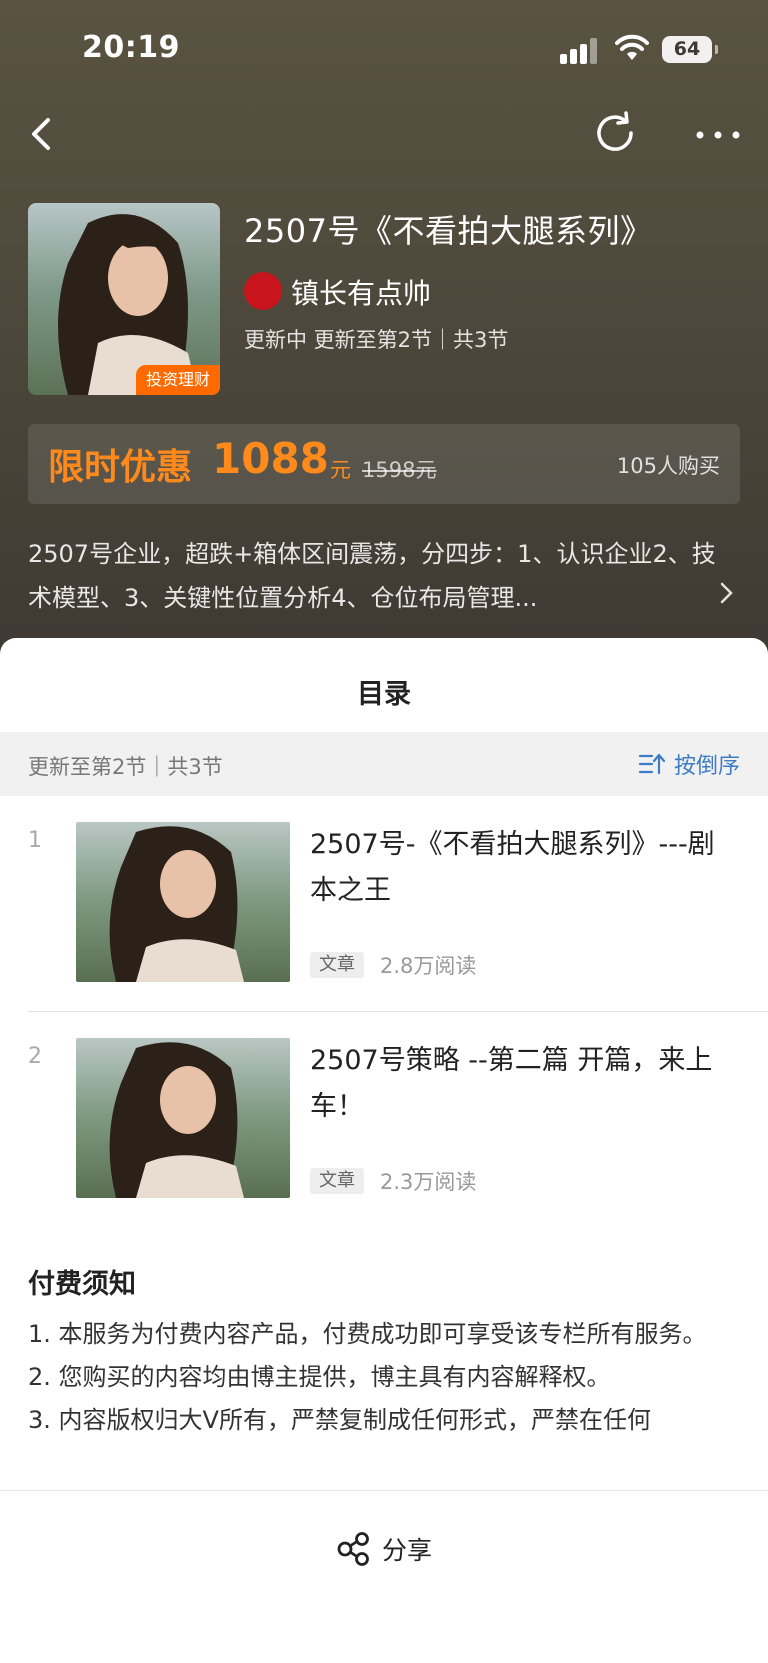 This screenshot has height=1663, width=768. I want to click on chapter-index: 2, so click(35, 1056).